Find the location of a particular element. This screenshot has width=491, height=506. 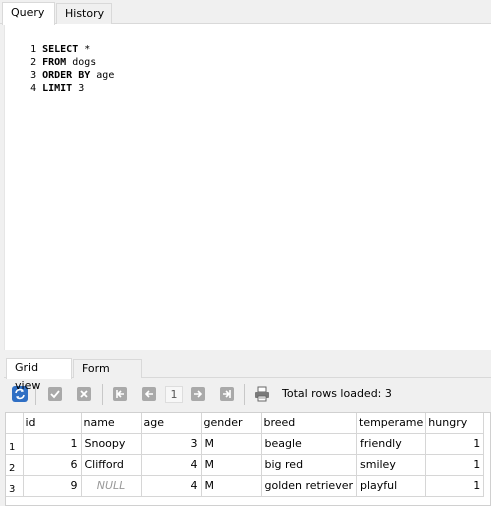

results-toolbar: 1 Total rows loaded: 3 is located at coordinates (247, 394).